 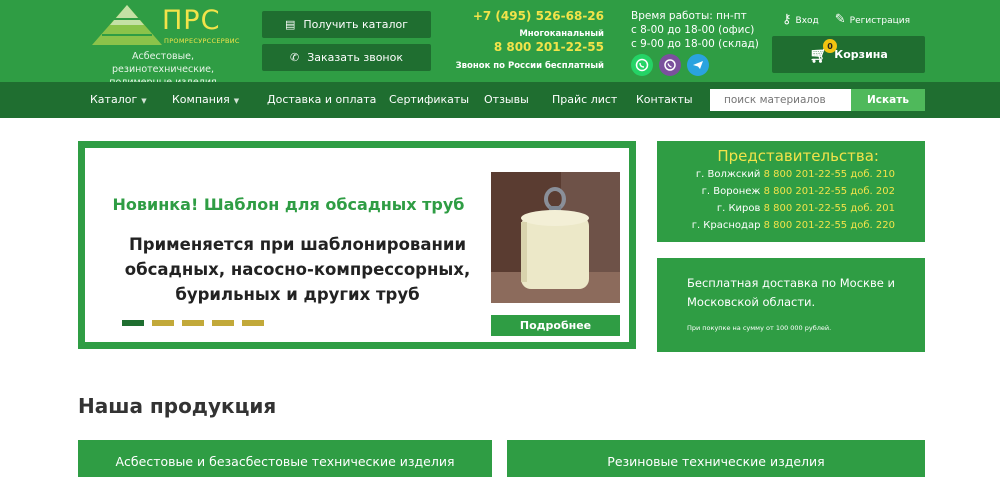 I want to click on more-button: Подробнее, so click(x=555, y=325).